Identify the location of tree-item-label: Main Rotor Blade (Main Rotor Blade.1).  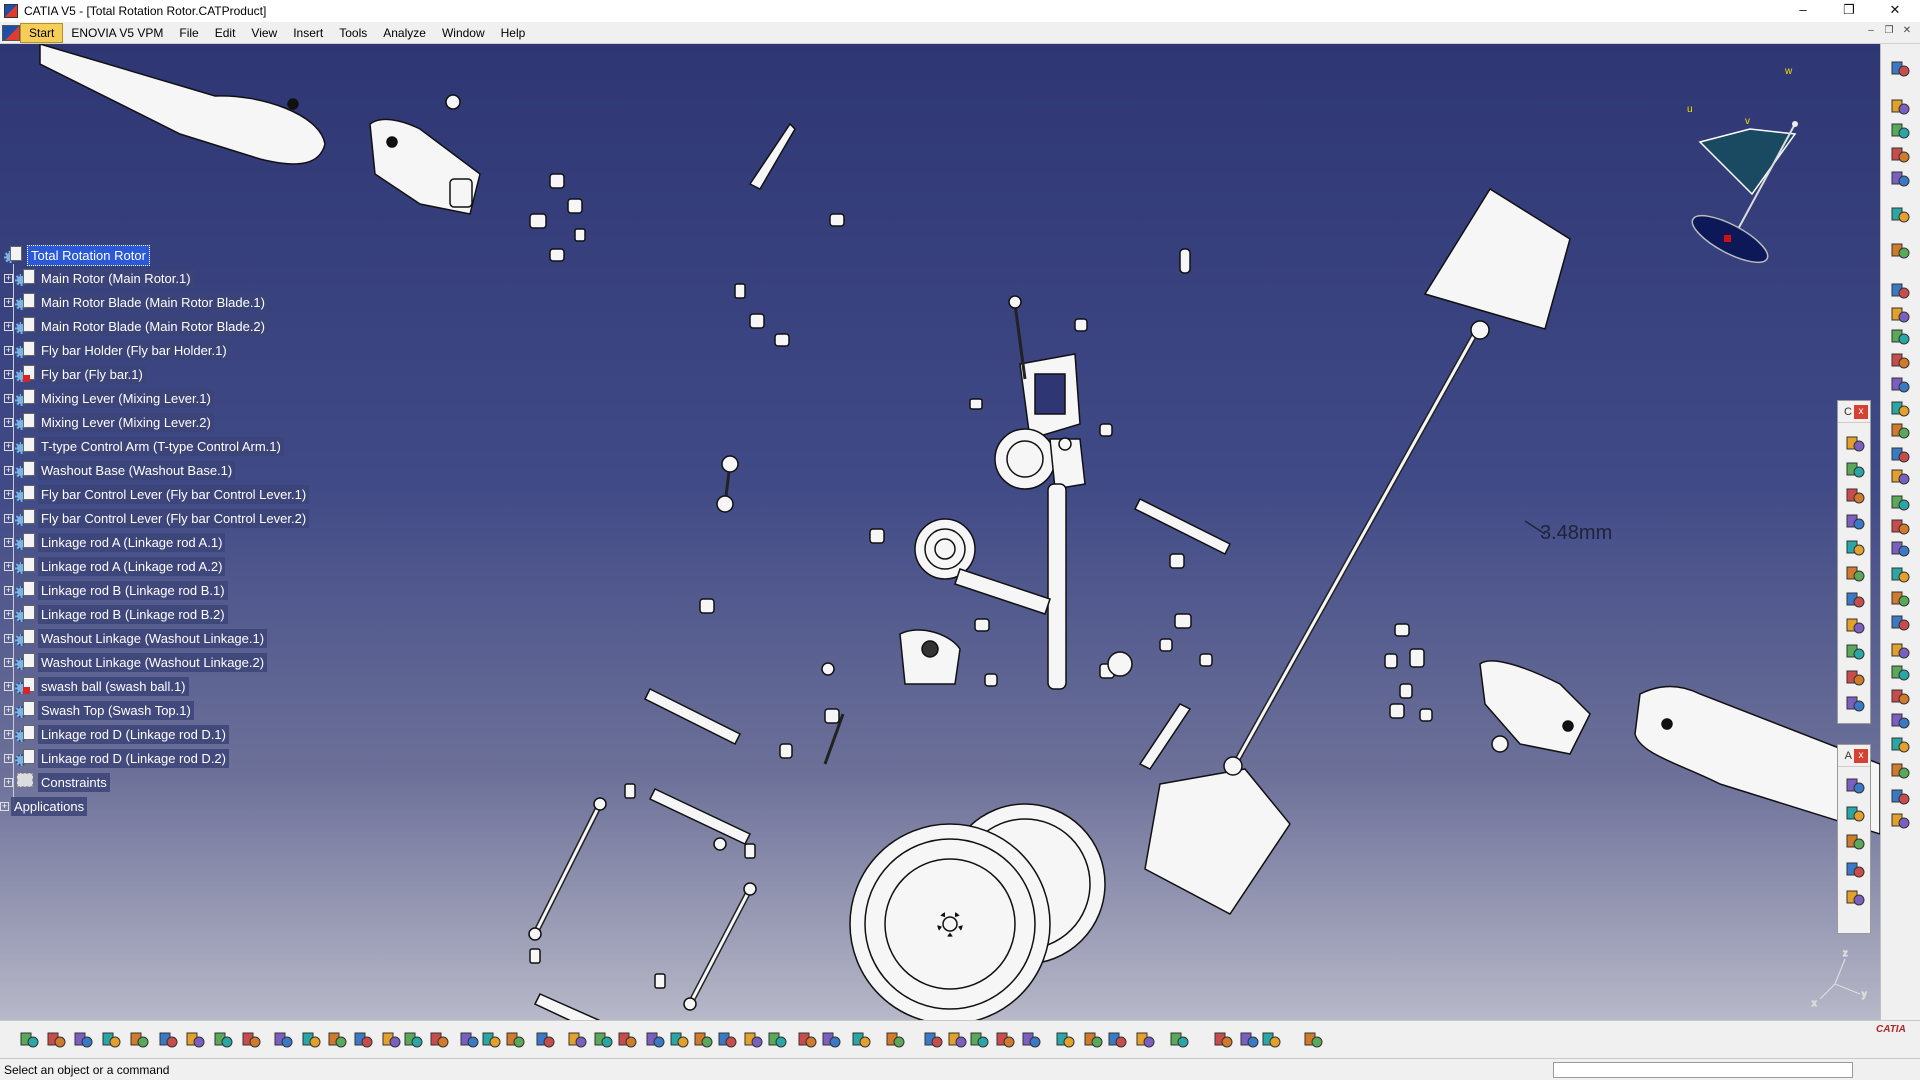
(153, 302).